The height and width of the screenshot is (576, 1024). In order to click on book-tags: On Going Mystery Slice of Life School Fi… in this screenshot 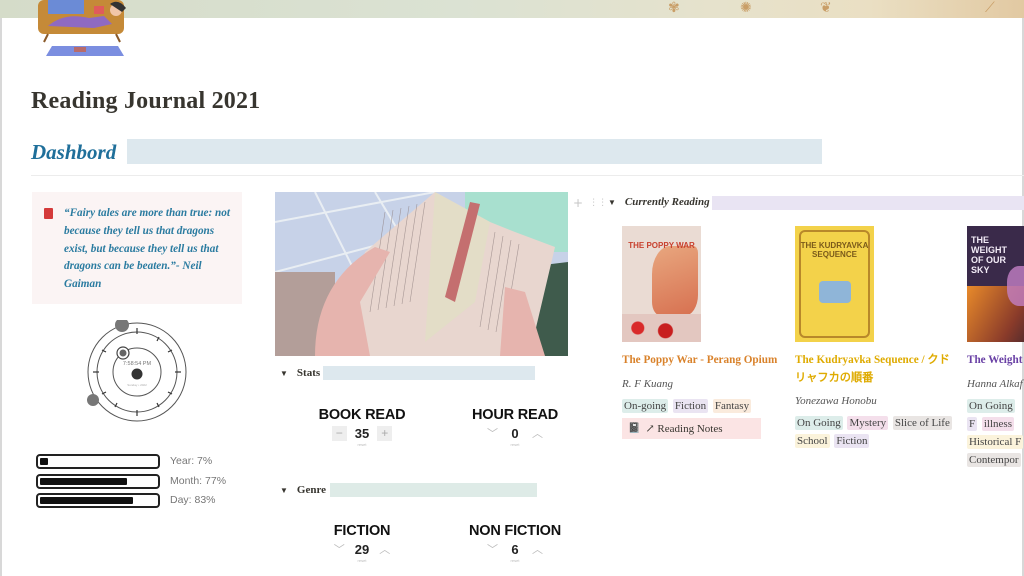, I will do `click(875, 432)`.